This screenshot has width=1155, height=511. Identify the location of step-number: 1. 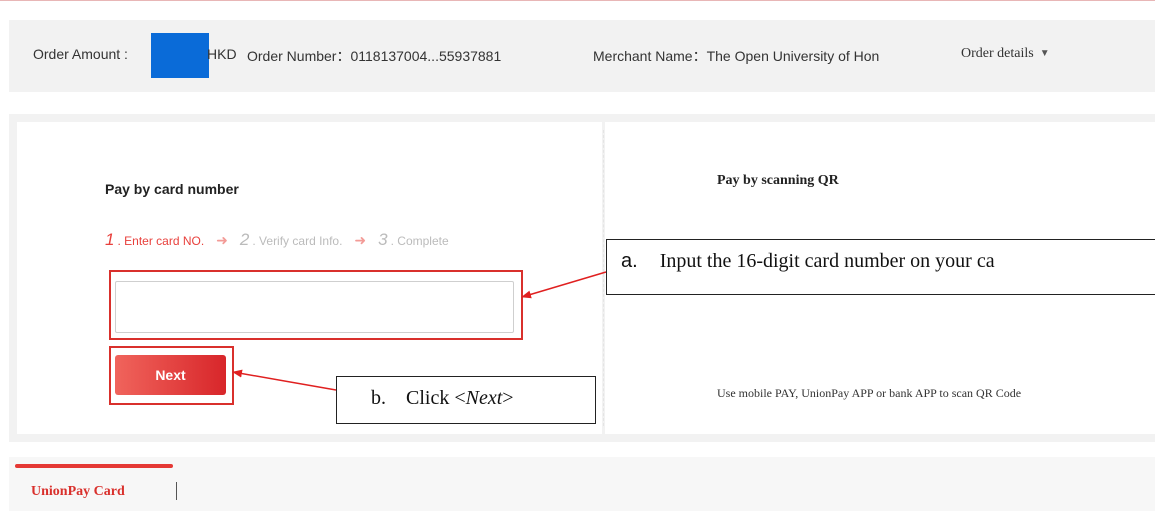
(110, 239).